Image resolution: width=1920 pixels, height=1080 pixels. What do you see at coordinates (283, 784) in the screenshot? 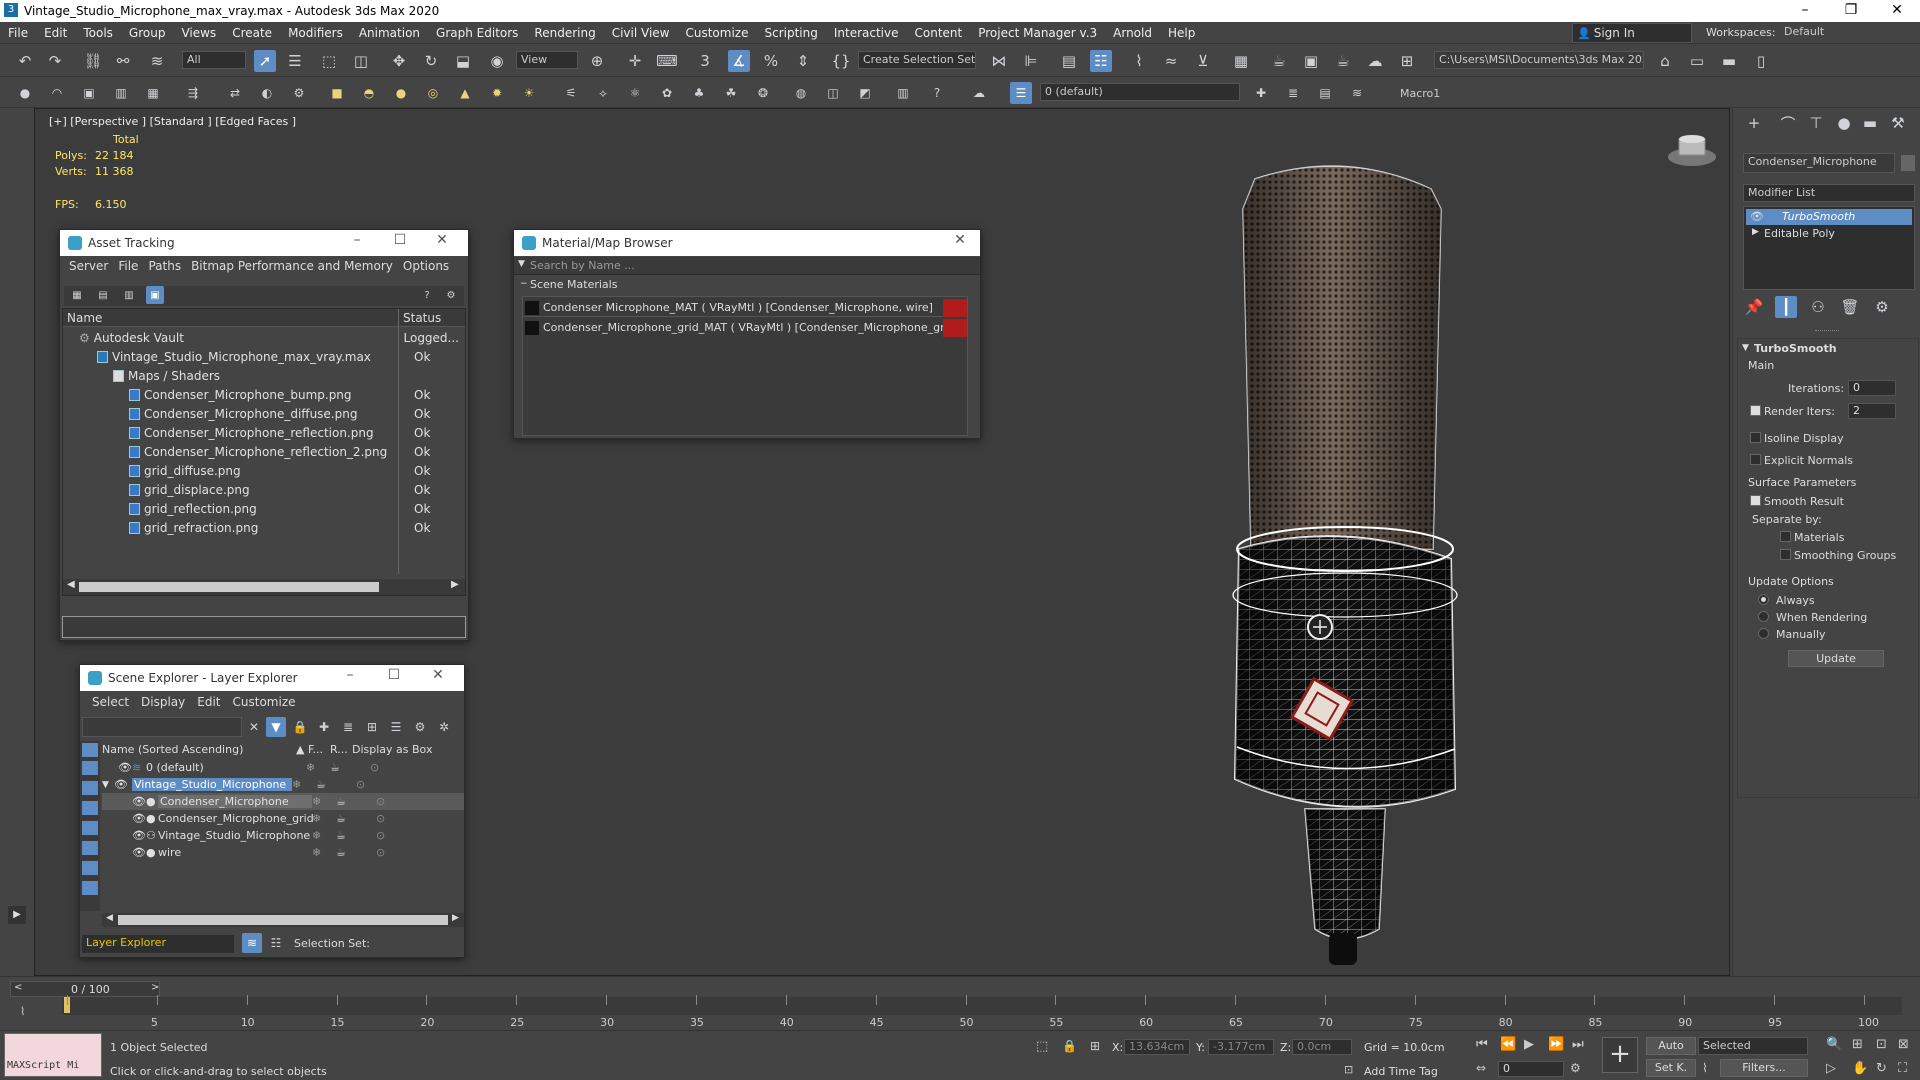
I see `table-row: ▼ 👁 Vintage_Studio_Microphone ❄ ☕ ⊙` at bounding box center [283, 784].